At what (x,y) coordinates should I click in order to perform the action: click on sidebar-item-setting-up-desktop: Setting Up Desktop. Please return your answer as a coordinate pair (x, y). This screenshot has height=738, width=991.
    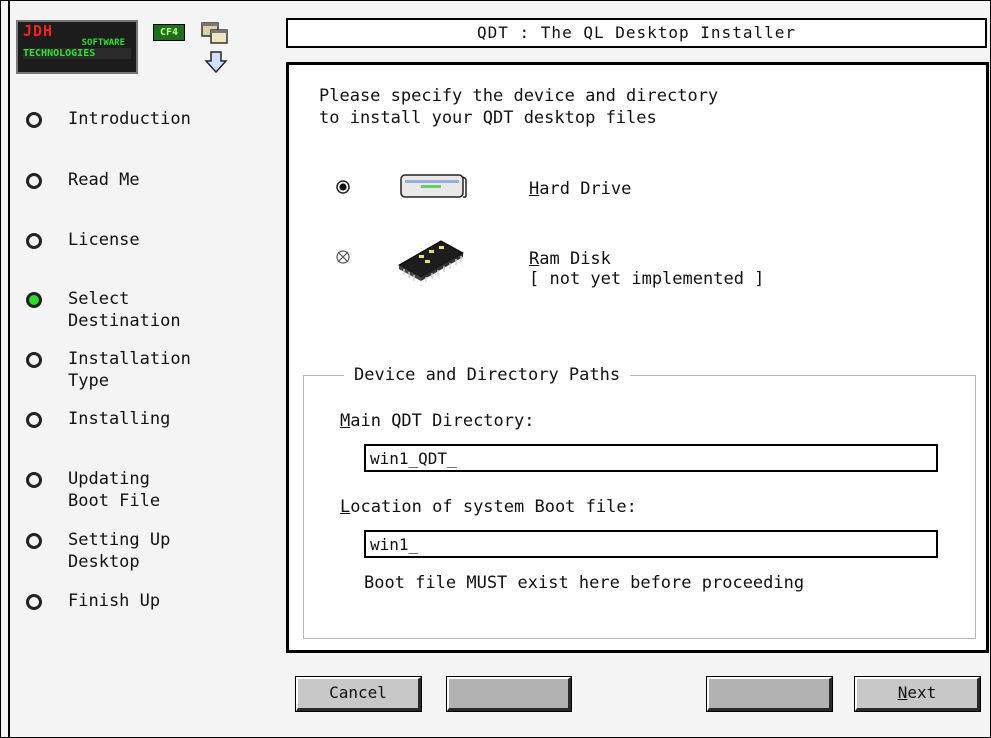
    Looking at the image, I should click on (98, 551).